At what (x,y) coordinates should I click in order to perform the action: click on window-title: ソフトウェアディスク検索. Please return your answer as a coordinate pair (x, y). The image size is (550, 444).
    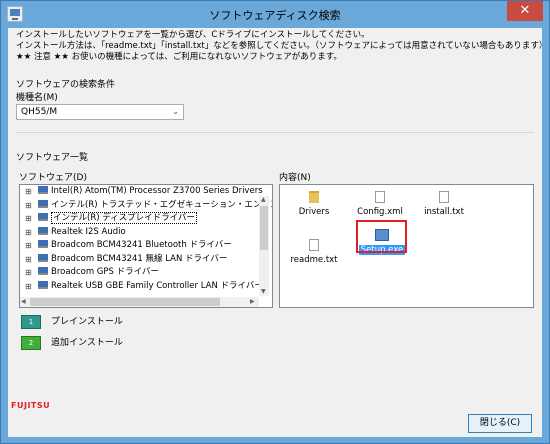
    Looking at the image, I should click on (275, 15).